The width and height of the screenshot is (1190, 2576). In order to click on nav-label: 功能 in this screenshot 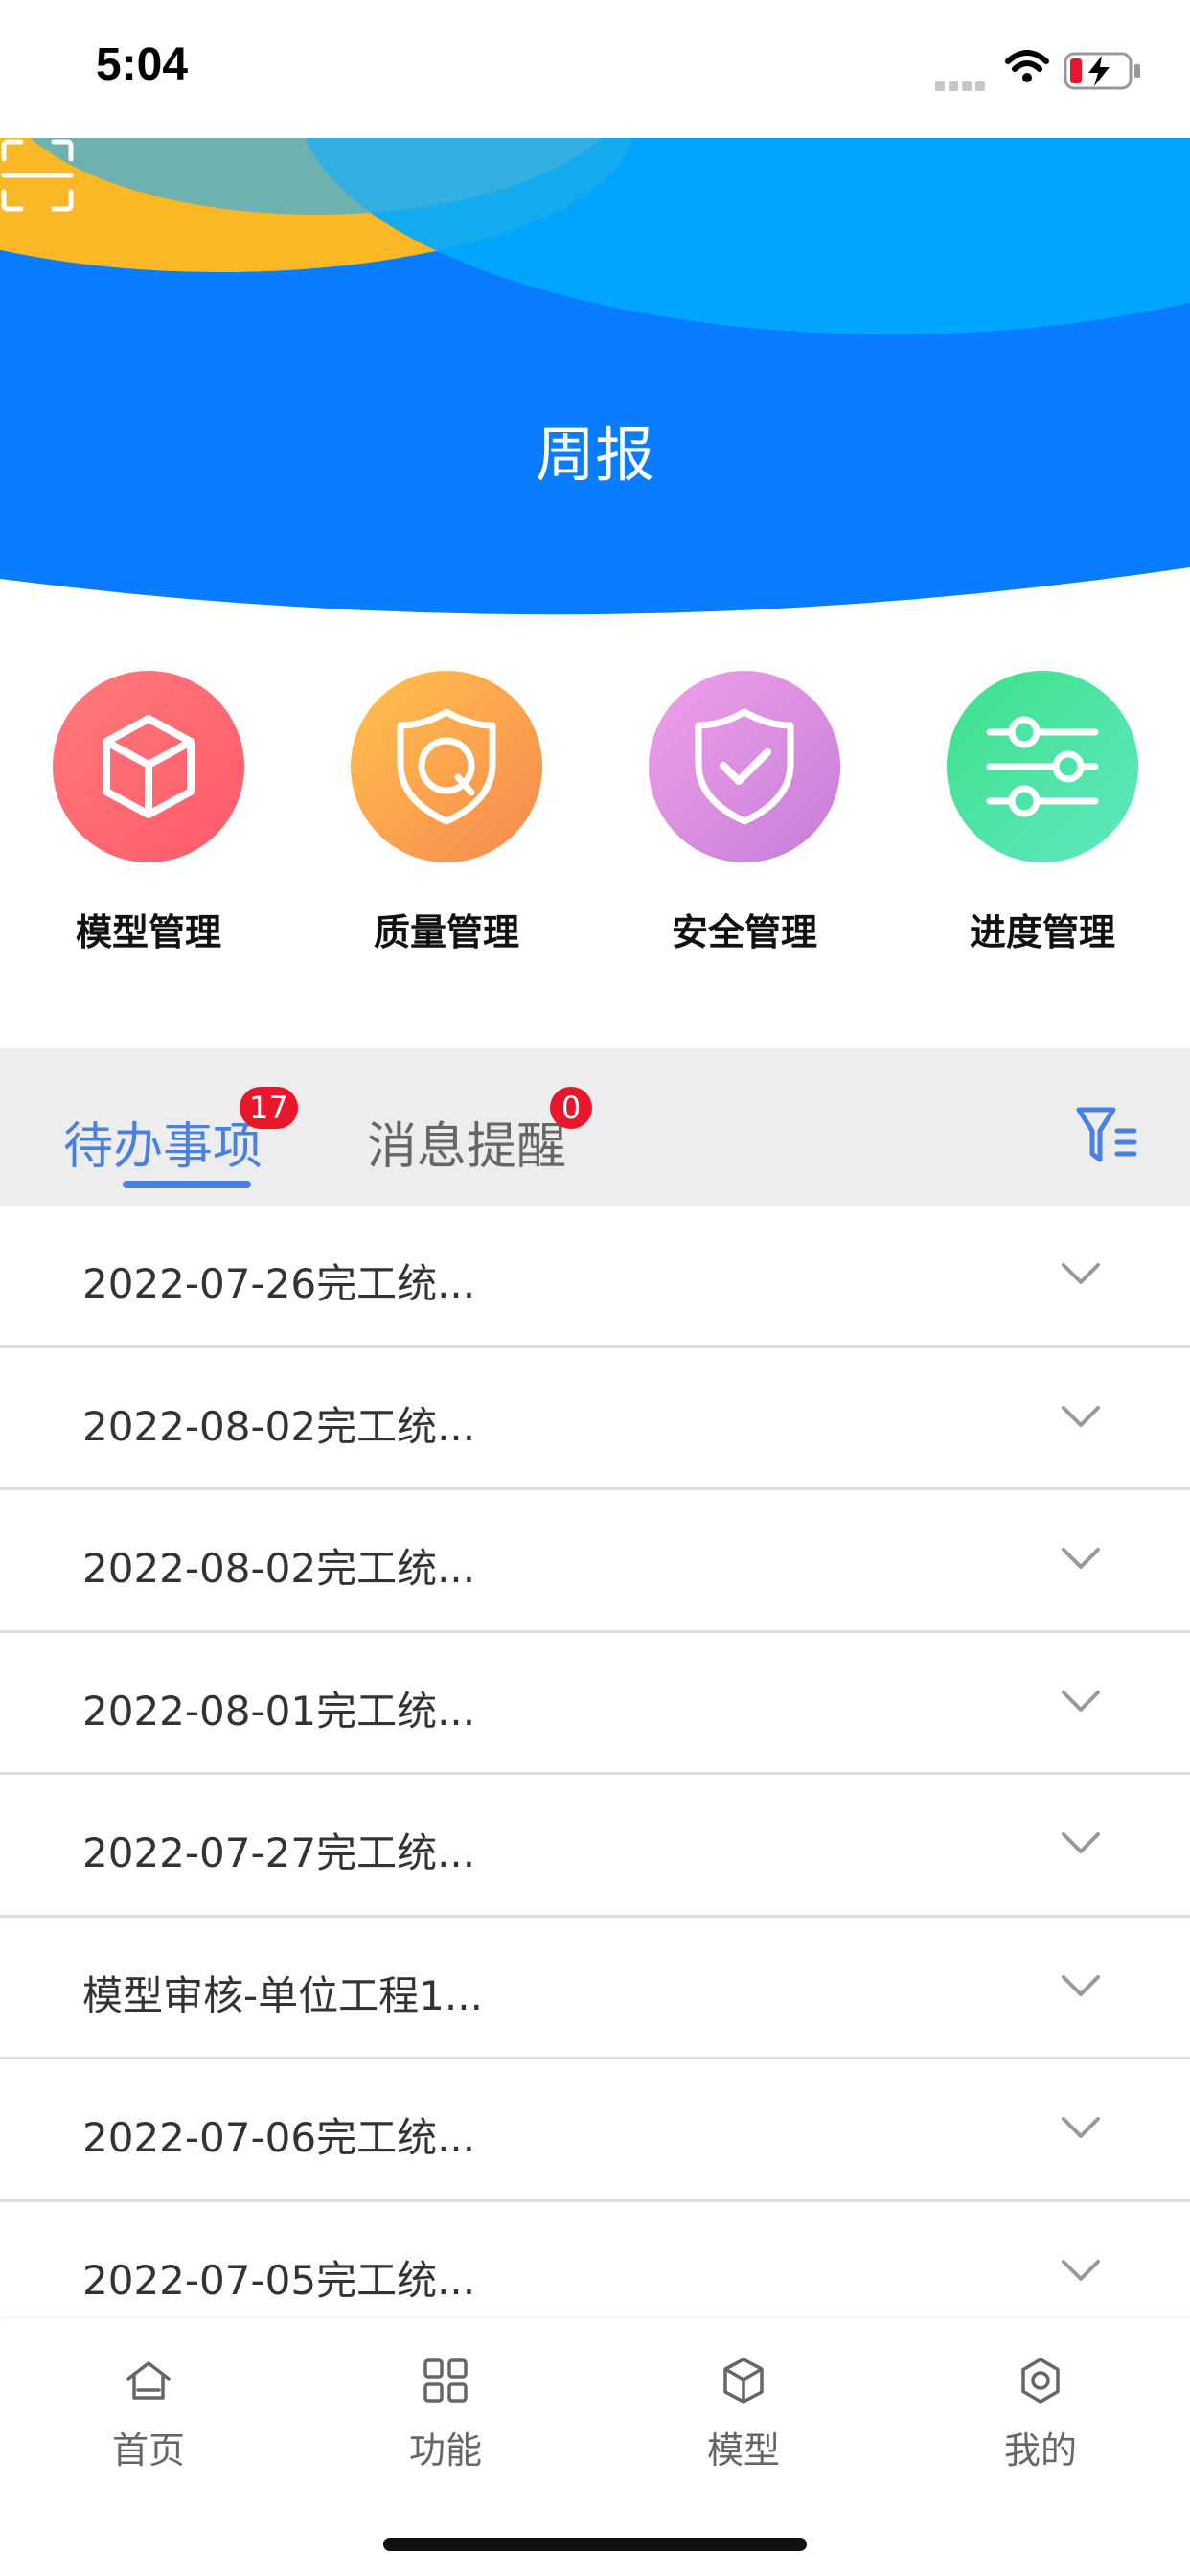, I will do `click(445, 2450)`.